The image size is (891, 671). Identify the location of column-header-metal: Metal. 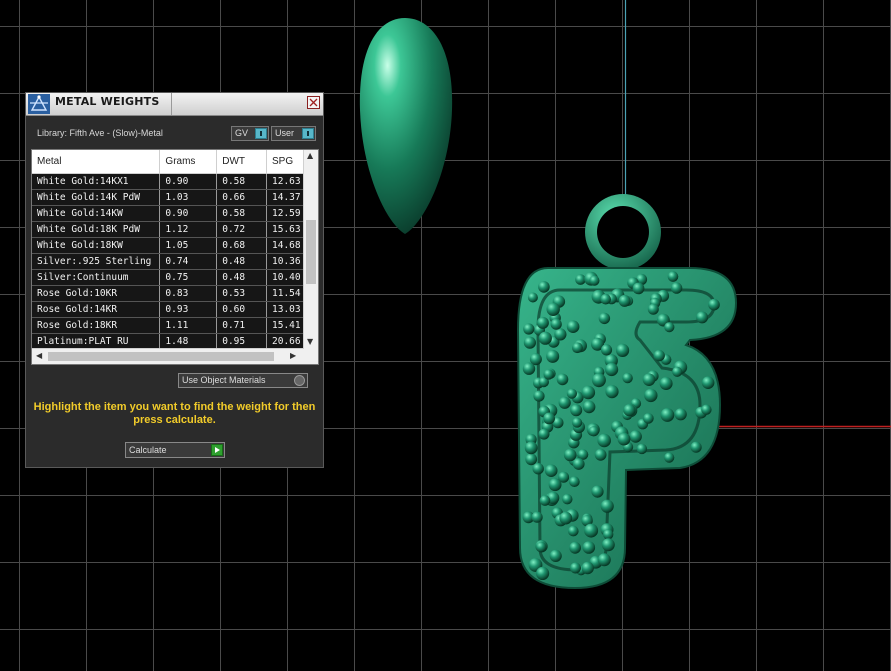
(96, 162).